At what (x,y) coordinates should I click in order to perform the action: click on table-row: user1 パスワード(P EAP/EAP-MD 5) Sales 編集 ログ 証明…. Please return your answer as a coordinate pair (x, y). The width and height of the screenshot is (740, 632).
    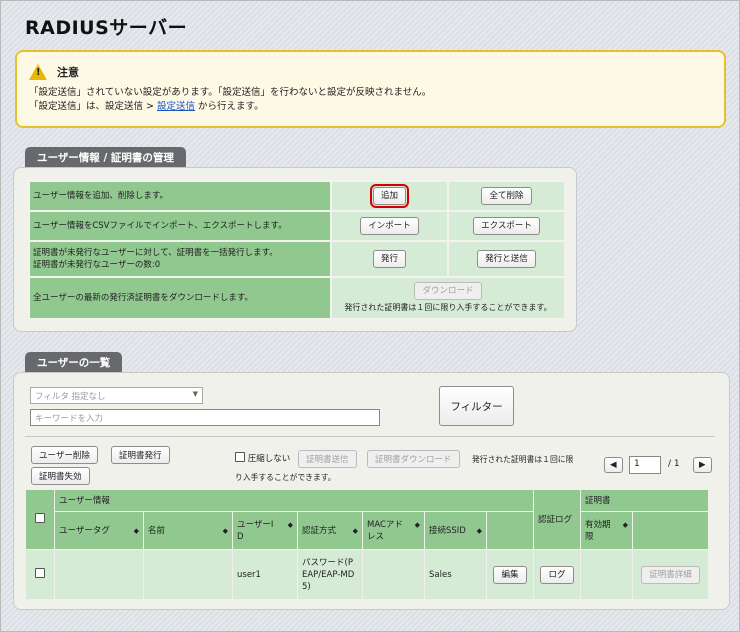
    Looking at the image, I should click on (367, 574).